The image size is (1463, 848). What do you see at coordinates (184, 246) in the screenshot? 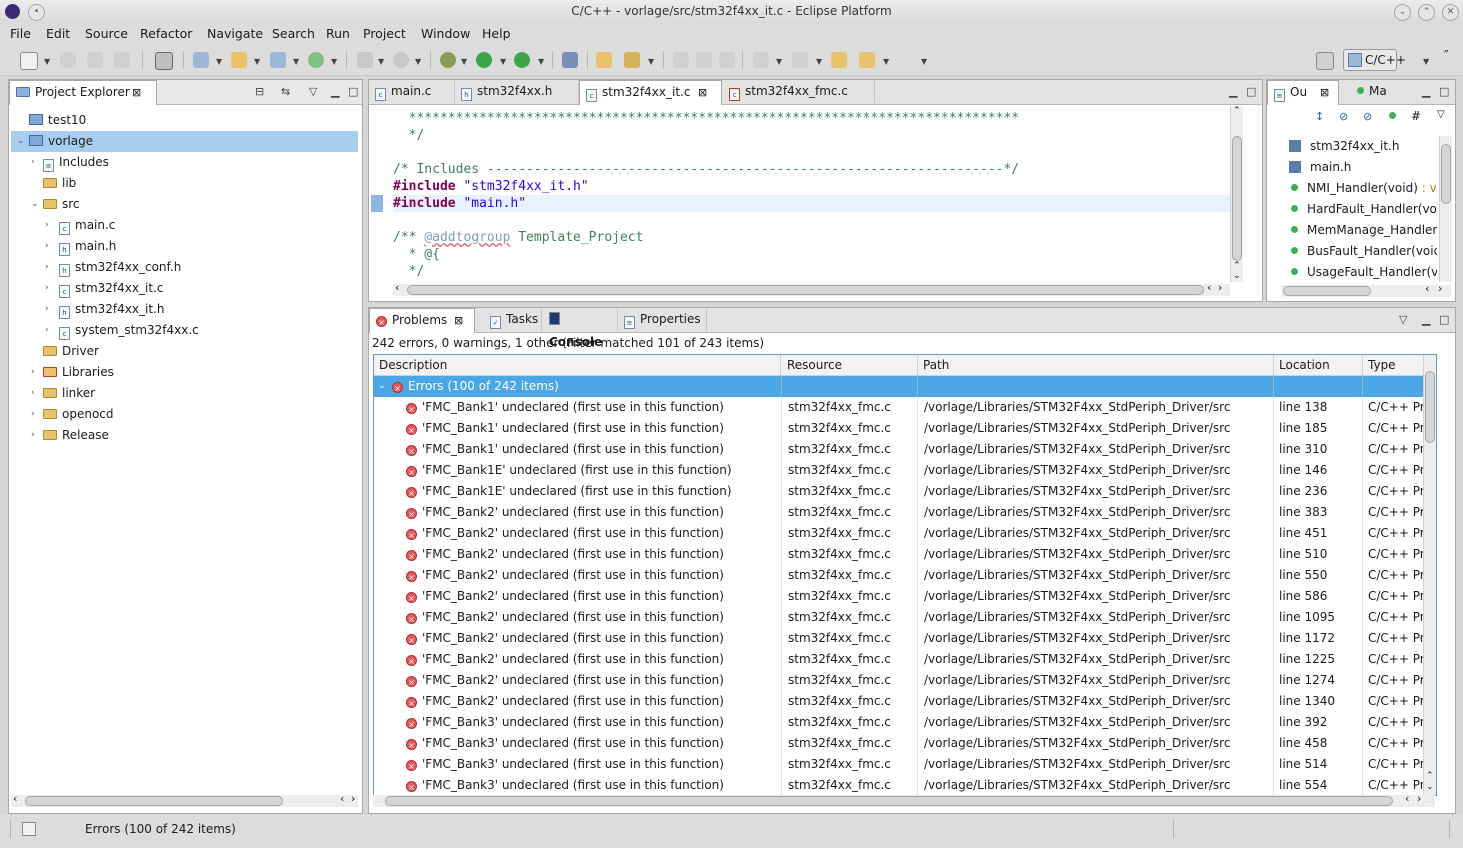
I see `tree-item-main-h: › h main.h` at bounding box center [184, 246].